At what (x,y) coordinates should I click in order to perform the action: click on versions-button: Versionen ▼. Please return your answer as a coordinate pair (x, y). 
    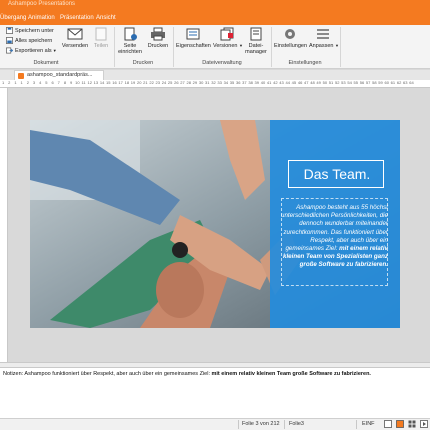
    Looking at the image, I should click on (228, 43).